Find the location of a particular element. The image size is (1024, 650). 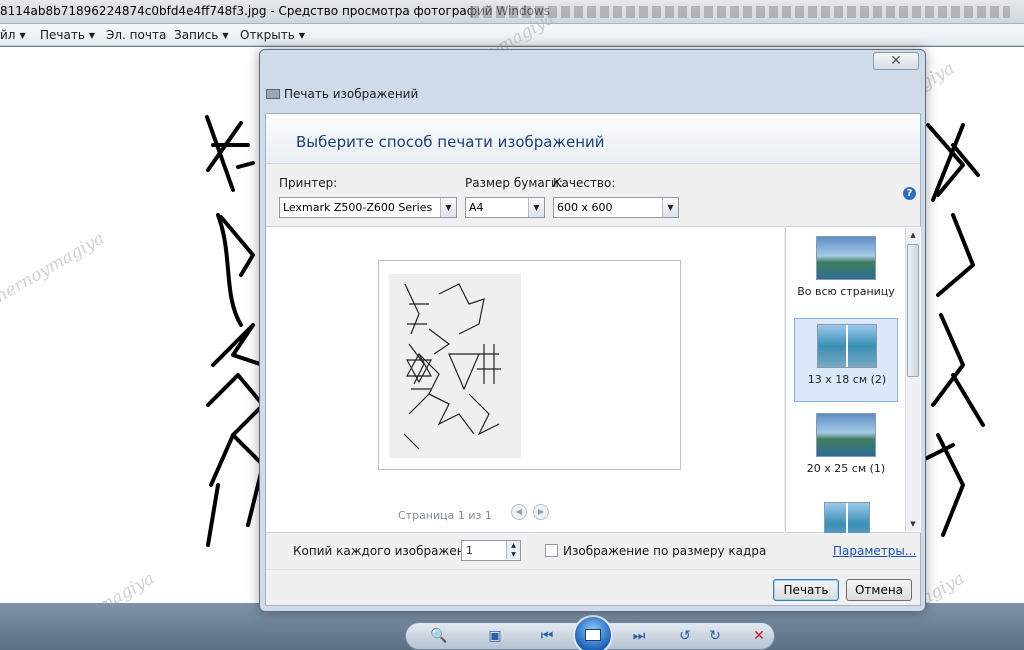

viewer-menubar: йл ▼ Печать ▼ Эл. почта Запись ▼ Открыть ▼ is located at coordinates (512, 35).